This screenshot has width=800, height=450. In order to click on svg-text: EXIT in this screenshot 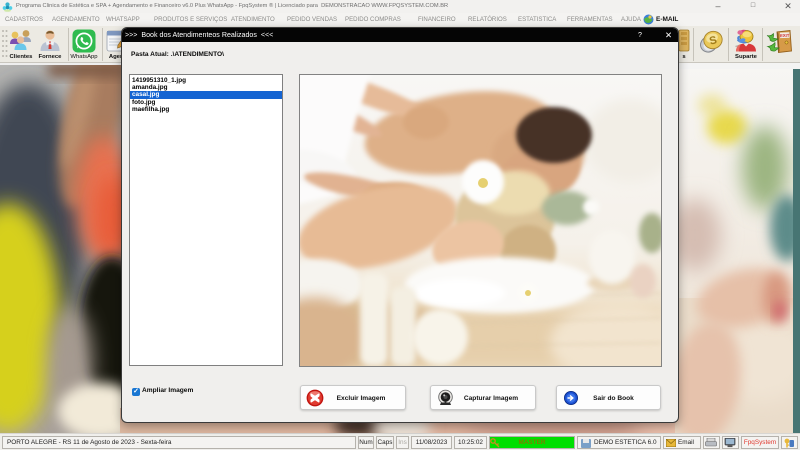, I will do `click(785, 35)`.